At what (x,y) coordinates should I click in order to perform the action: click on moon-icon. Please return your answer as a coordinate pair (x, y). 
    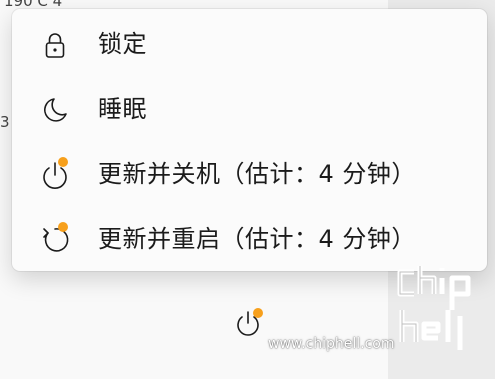
    Looking at the image, I should click on (55, 110).